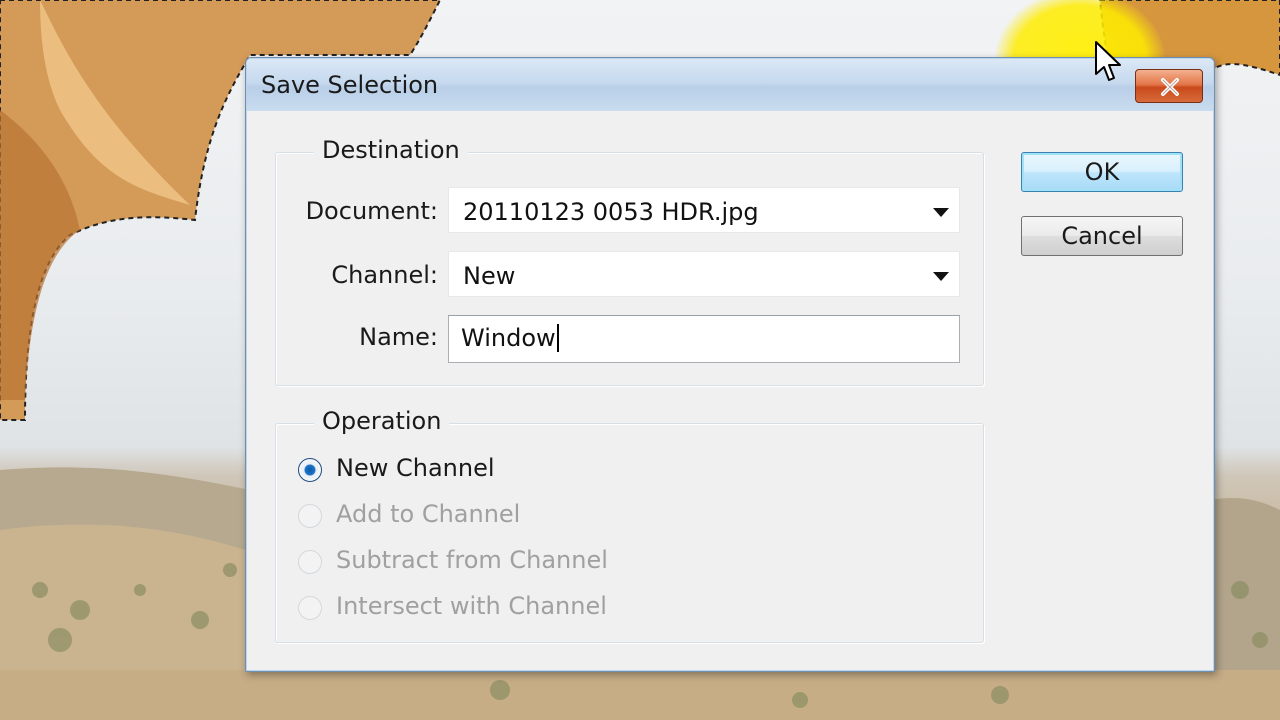 This screenshot has width=1280, height=720. What do you see at coordinates (382, 421) in the screenshot?
I see `operation-legend: Operation` at bounding box center [382, 421].